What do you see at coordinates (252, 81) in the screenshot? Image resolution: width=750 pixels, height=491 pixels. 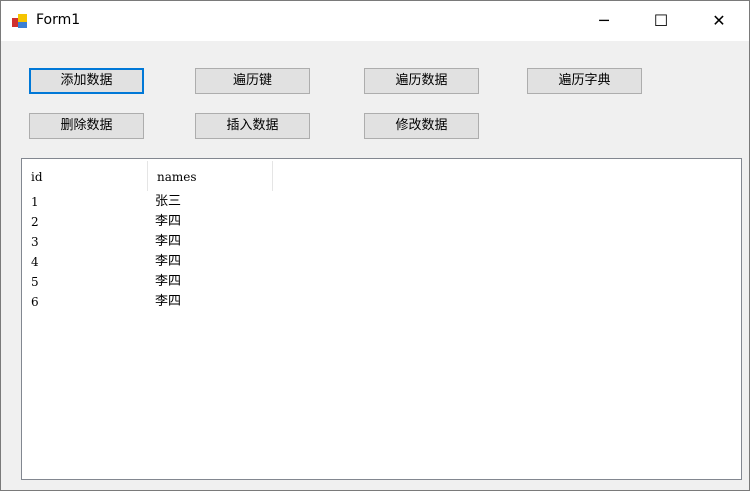 I see `iterate-keys-button: 遍历键` at bounding box center [252, 81].